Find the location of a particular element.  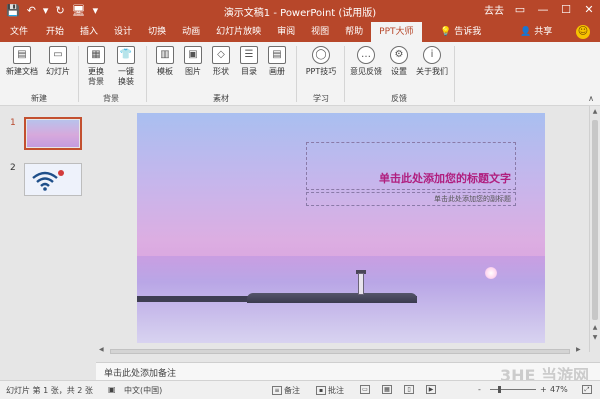

new-document-button: ▤ 新建文档 is located at coordinates (22, 61).